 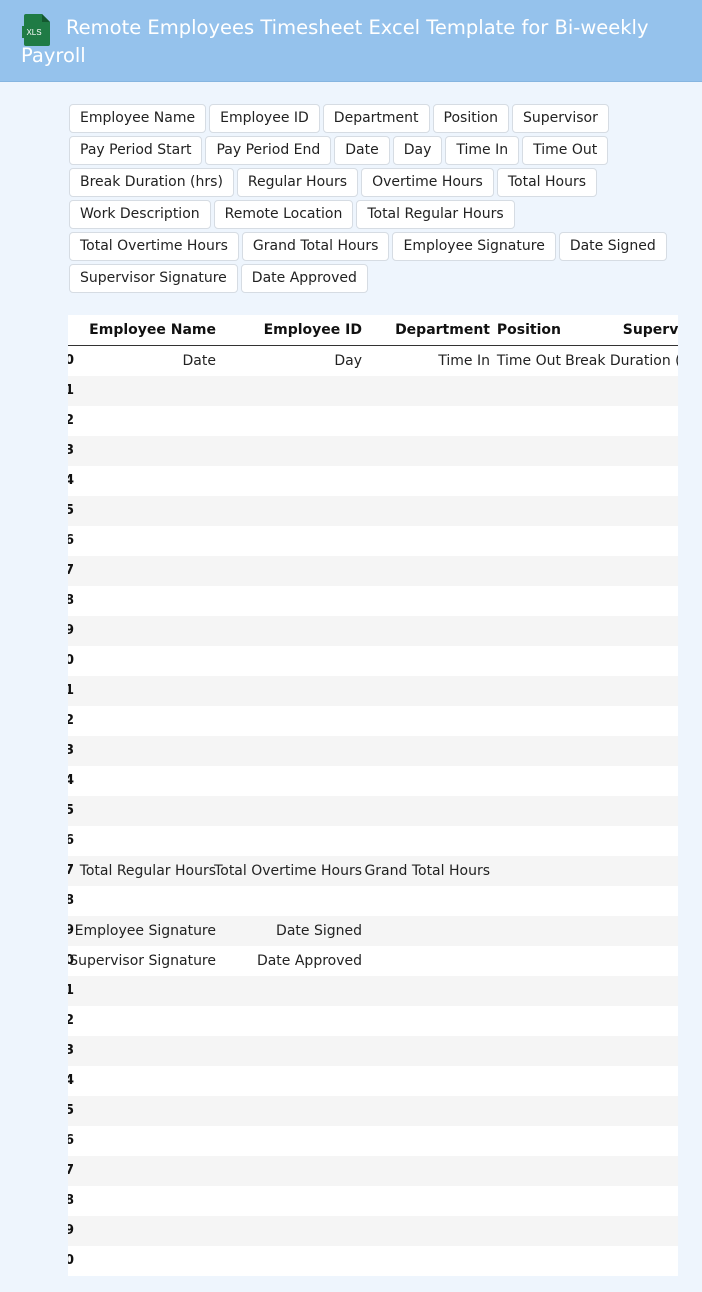 I want to click on field-tag: Time Out, so click(x=565, y=150).